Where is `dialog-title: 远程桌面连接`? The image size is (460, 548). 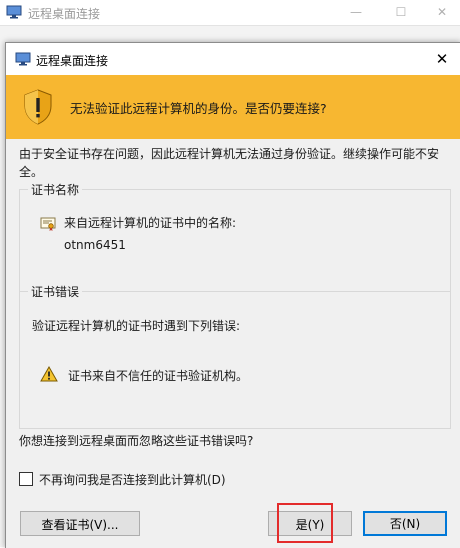 dialog-title: 远程桌面连接 is located at coordinates (72, 61).